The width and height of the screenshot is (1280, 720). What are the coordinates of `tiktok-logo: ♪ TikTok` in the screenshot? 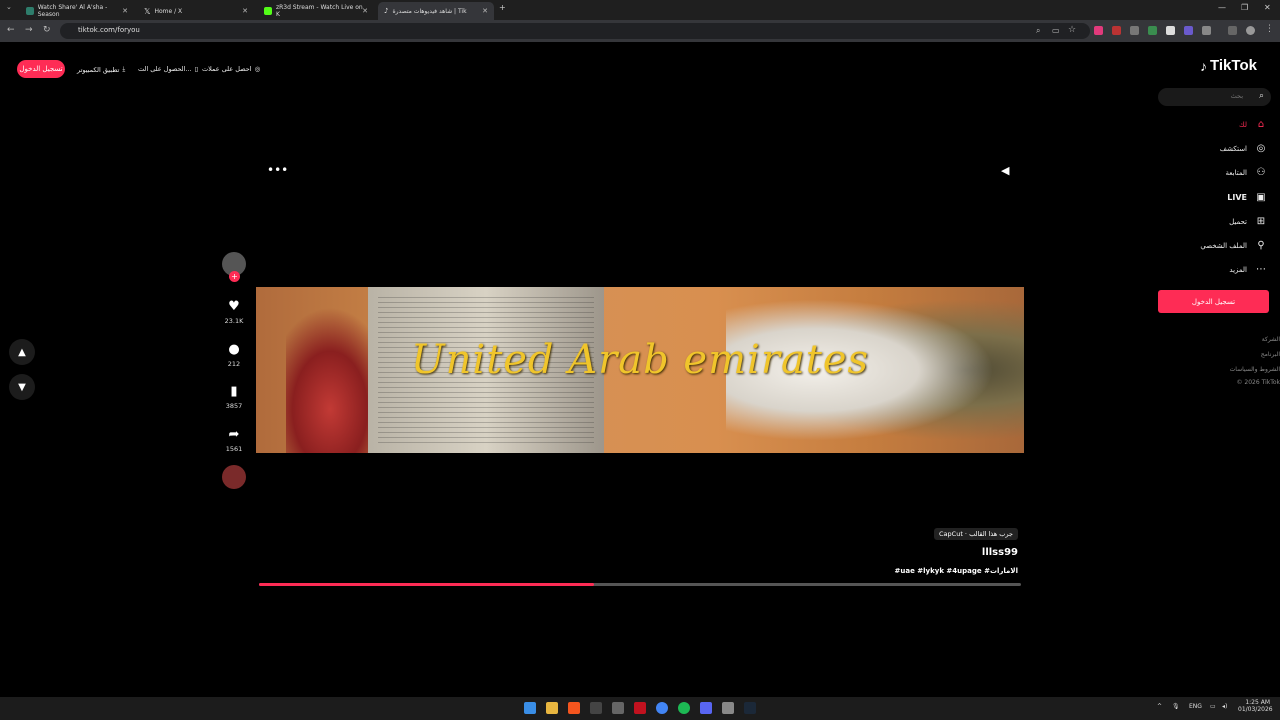 It's located at (1228, 65).